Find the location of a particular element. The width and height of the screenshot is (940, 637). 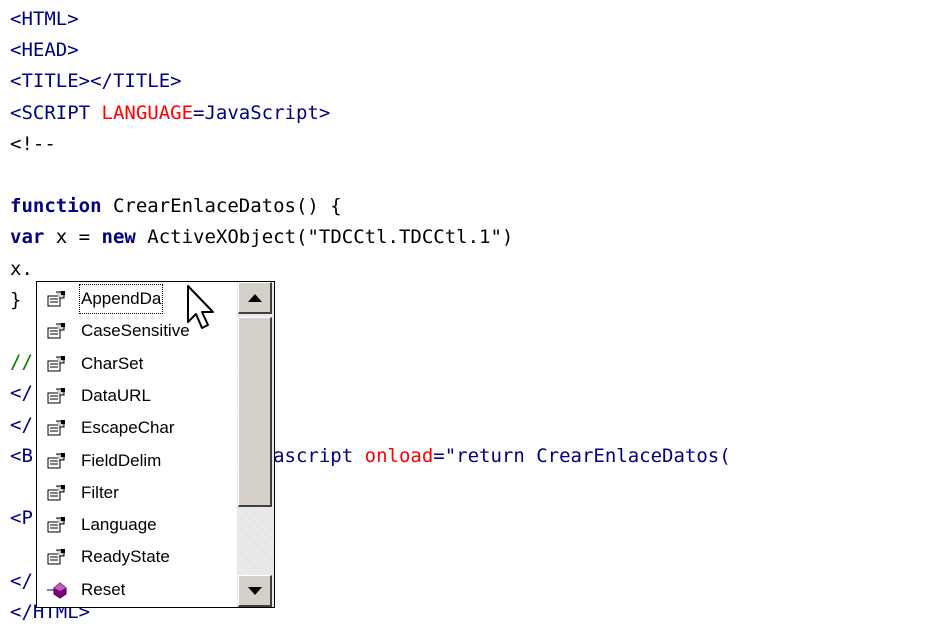

code-token: <HTML> is located at coordinates (44, 19).